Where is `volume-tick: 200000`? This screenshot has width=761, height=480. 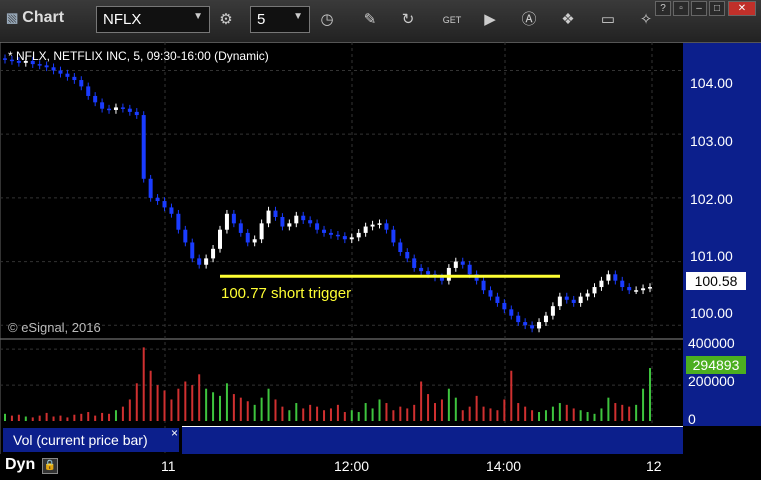 volume-tick: 200000 is located at coordinates (711, 381).